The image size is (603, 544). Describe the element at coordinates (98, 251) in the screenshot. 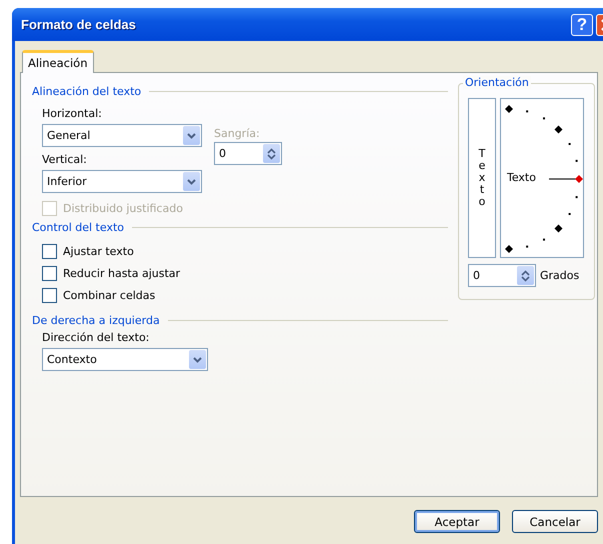

I see `checkbox-label: Ajustar texto` at that location.